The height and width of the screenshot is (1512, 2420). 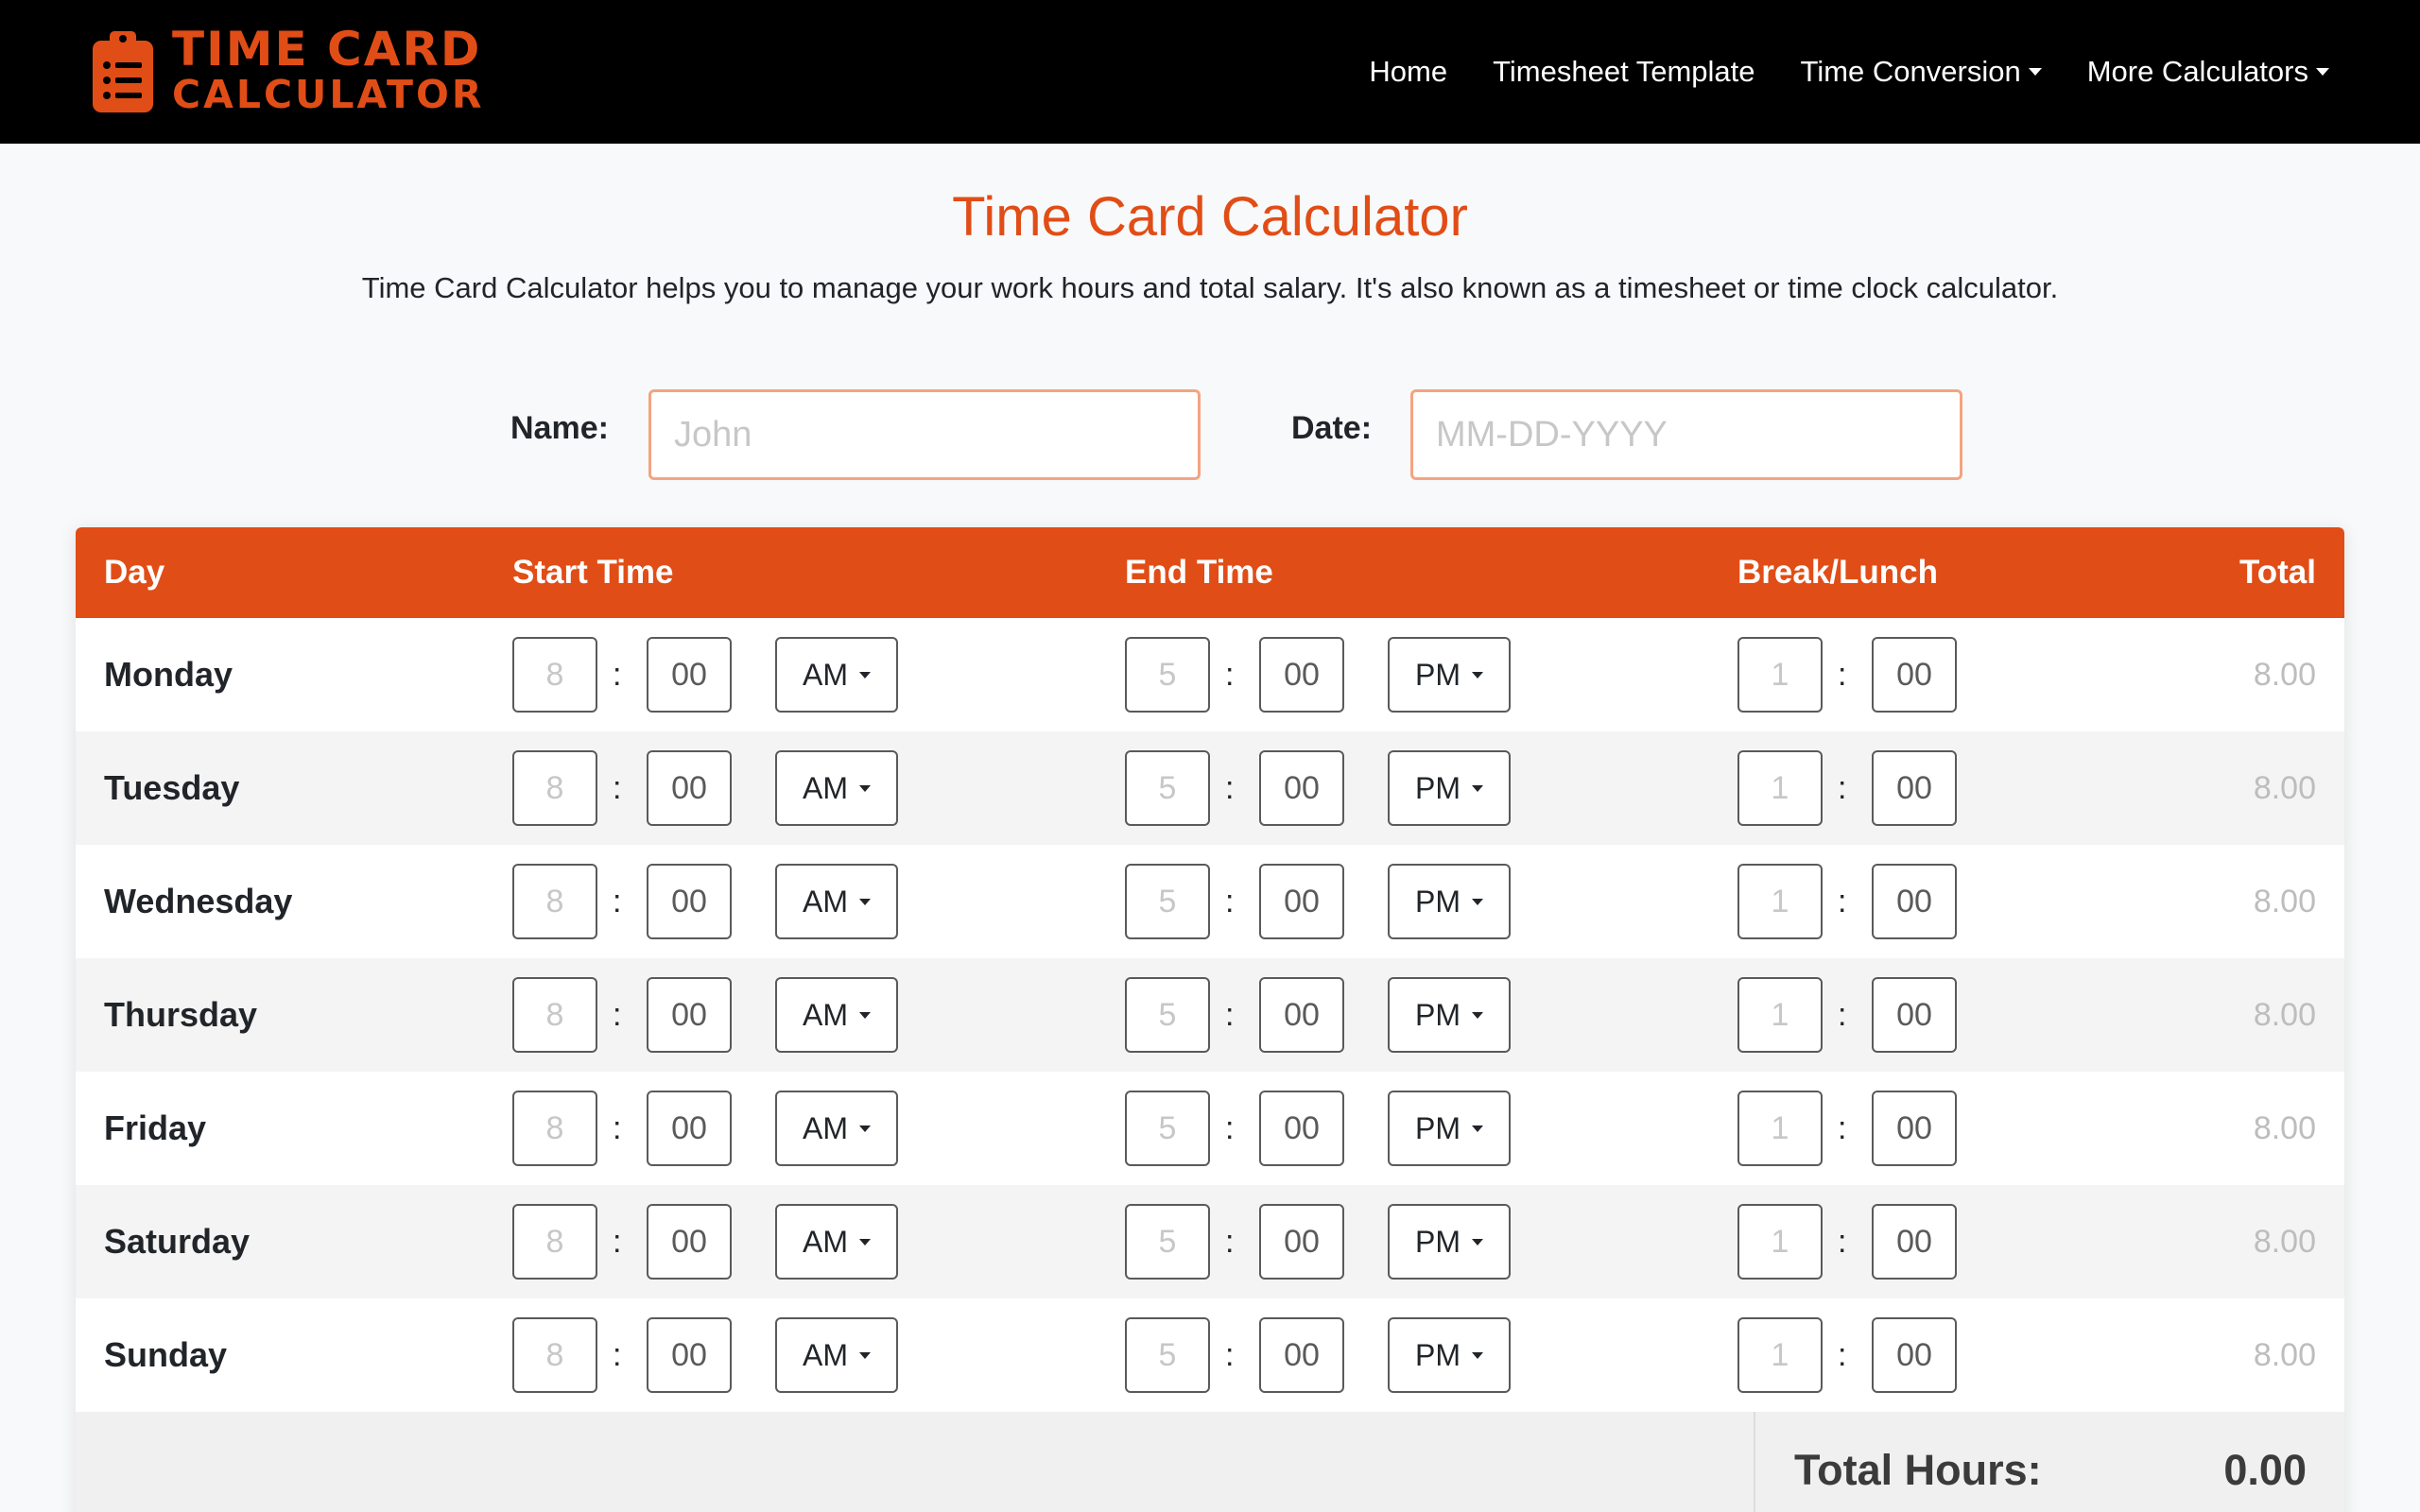 What do you see at coordinates (172, 787) in the screenshot?
I see `day-label: Tuesday` at bounding box center [172, 787].